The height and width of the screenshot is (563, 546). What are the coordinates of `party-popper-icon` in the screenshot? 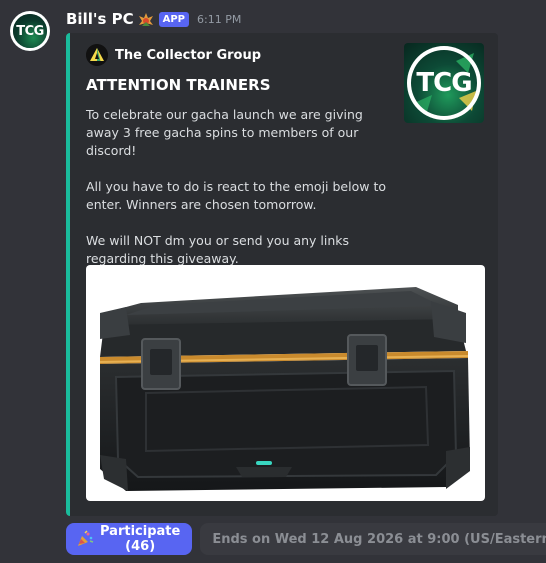 It's located at (85, 539).